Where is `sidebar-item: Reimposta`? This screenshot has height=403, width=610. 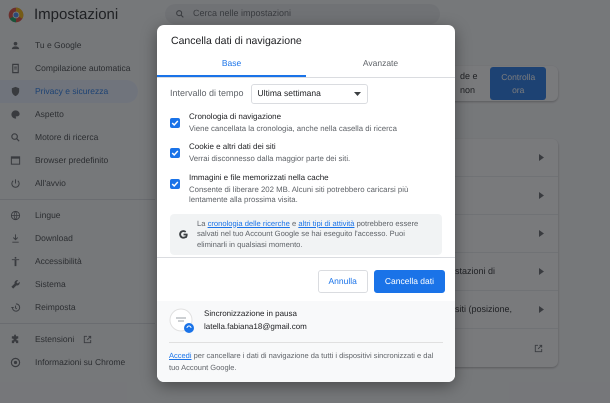 sidebar-item: Reimposta is located at coordinates (69, 307).